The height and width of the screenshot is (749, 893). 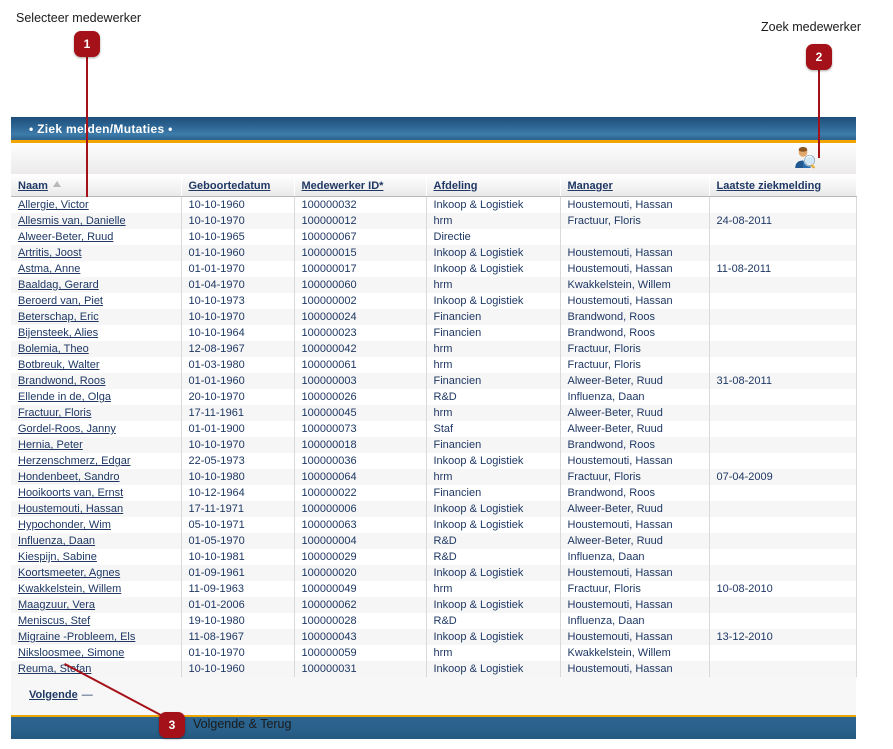 I want to click on cell-laatste_ziekmelding: 24-08-2011, so click(x=783, y=221).